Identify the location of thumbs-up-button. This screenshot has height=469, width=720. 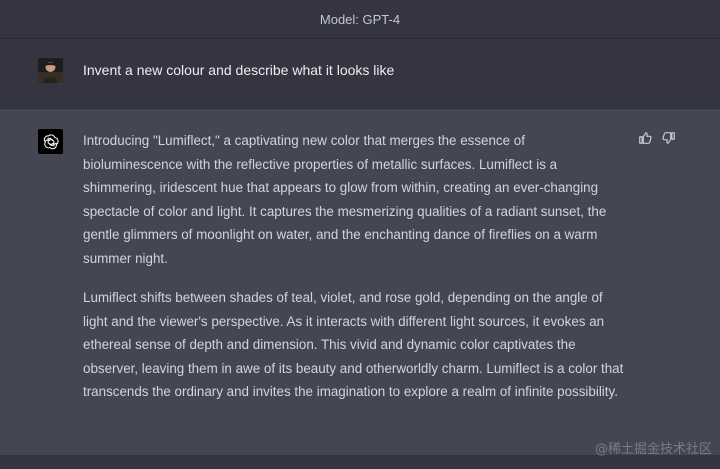
(645, 138).